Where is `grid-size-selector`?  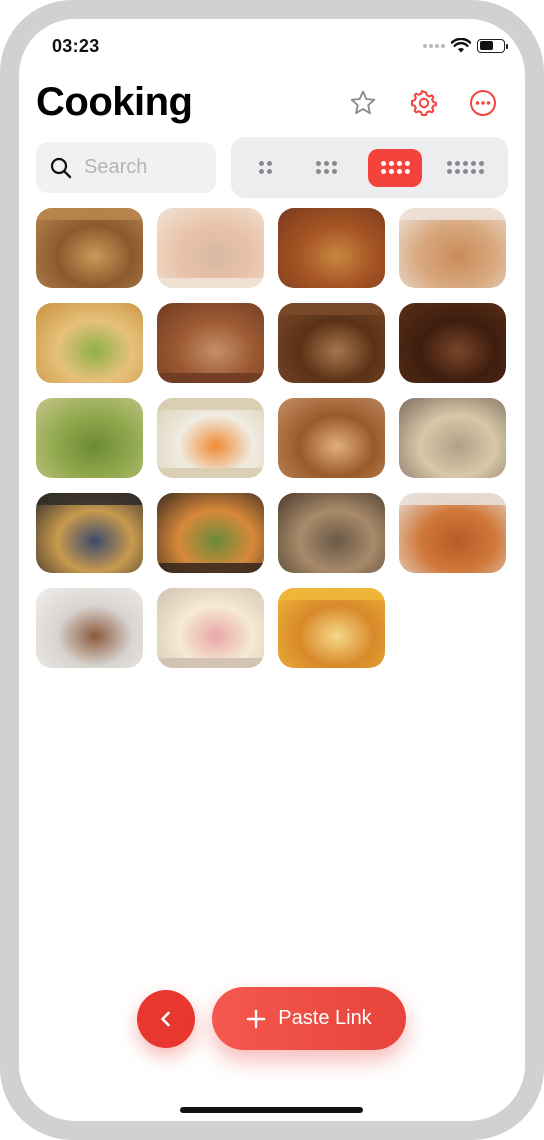
grid-size-selector is located at coordinates (369, 167).